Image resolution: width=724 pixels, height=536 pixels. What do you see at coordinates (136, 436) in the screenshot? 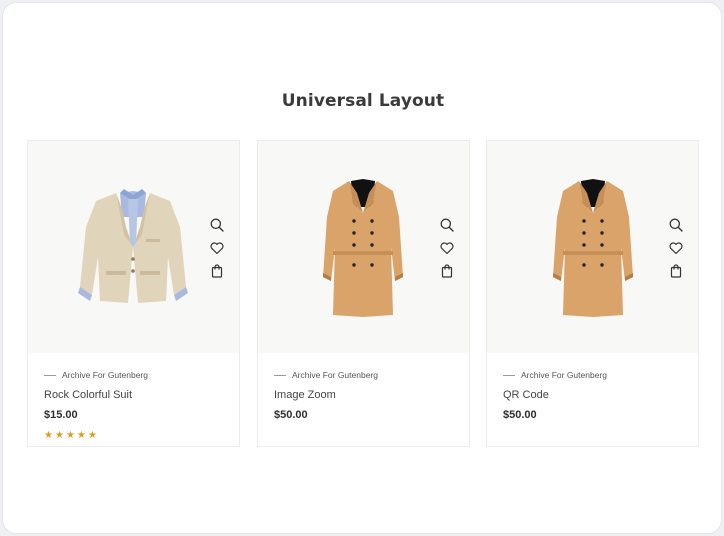
I see `rating-stars: ★ ★ ★ ★ ★` at bounding box center [136, 436].